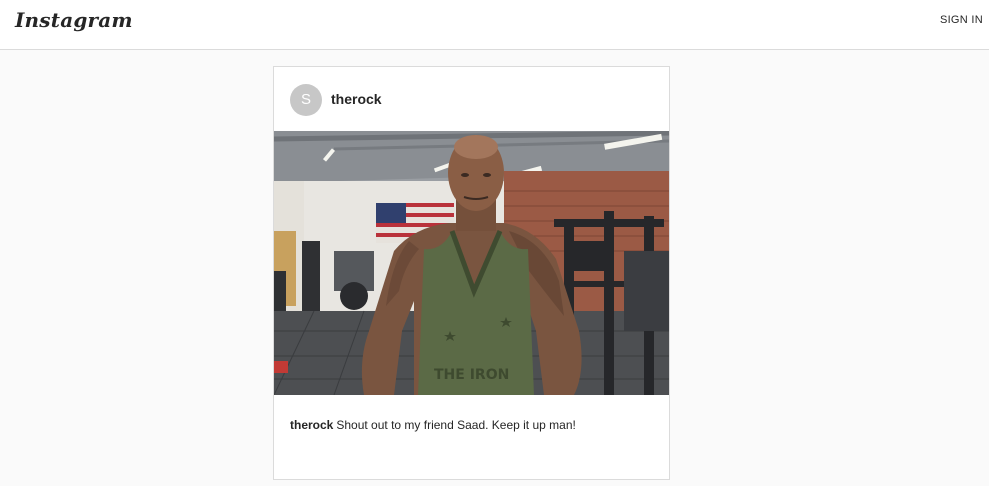 The width and height of the screenshot is (989, 486). What do you see at coordinates (306, 100) in the screenshot?
I see `avatar: S` at bounding box center [306, 100].